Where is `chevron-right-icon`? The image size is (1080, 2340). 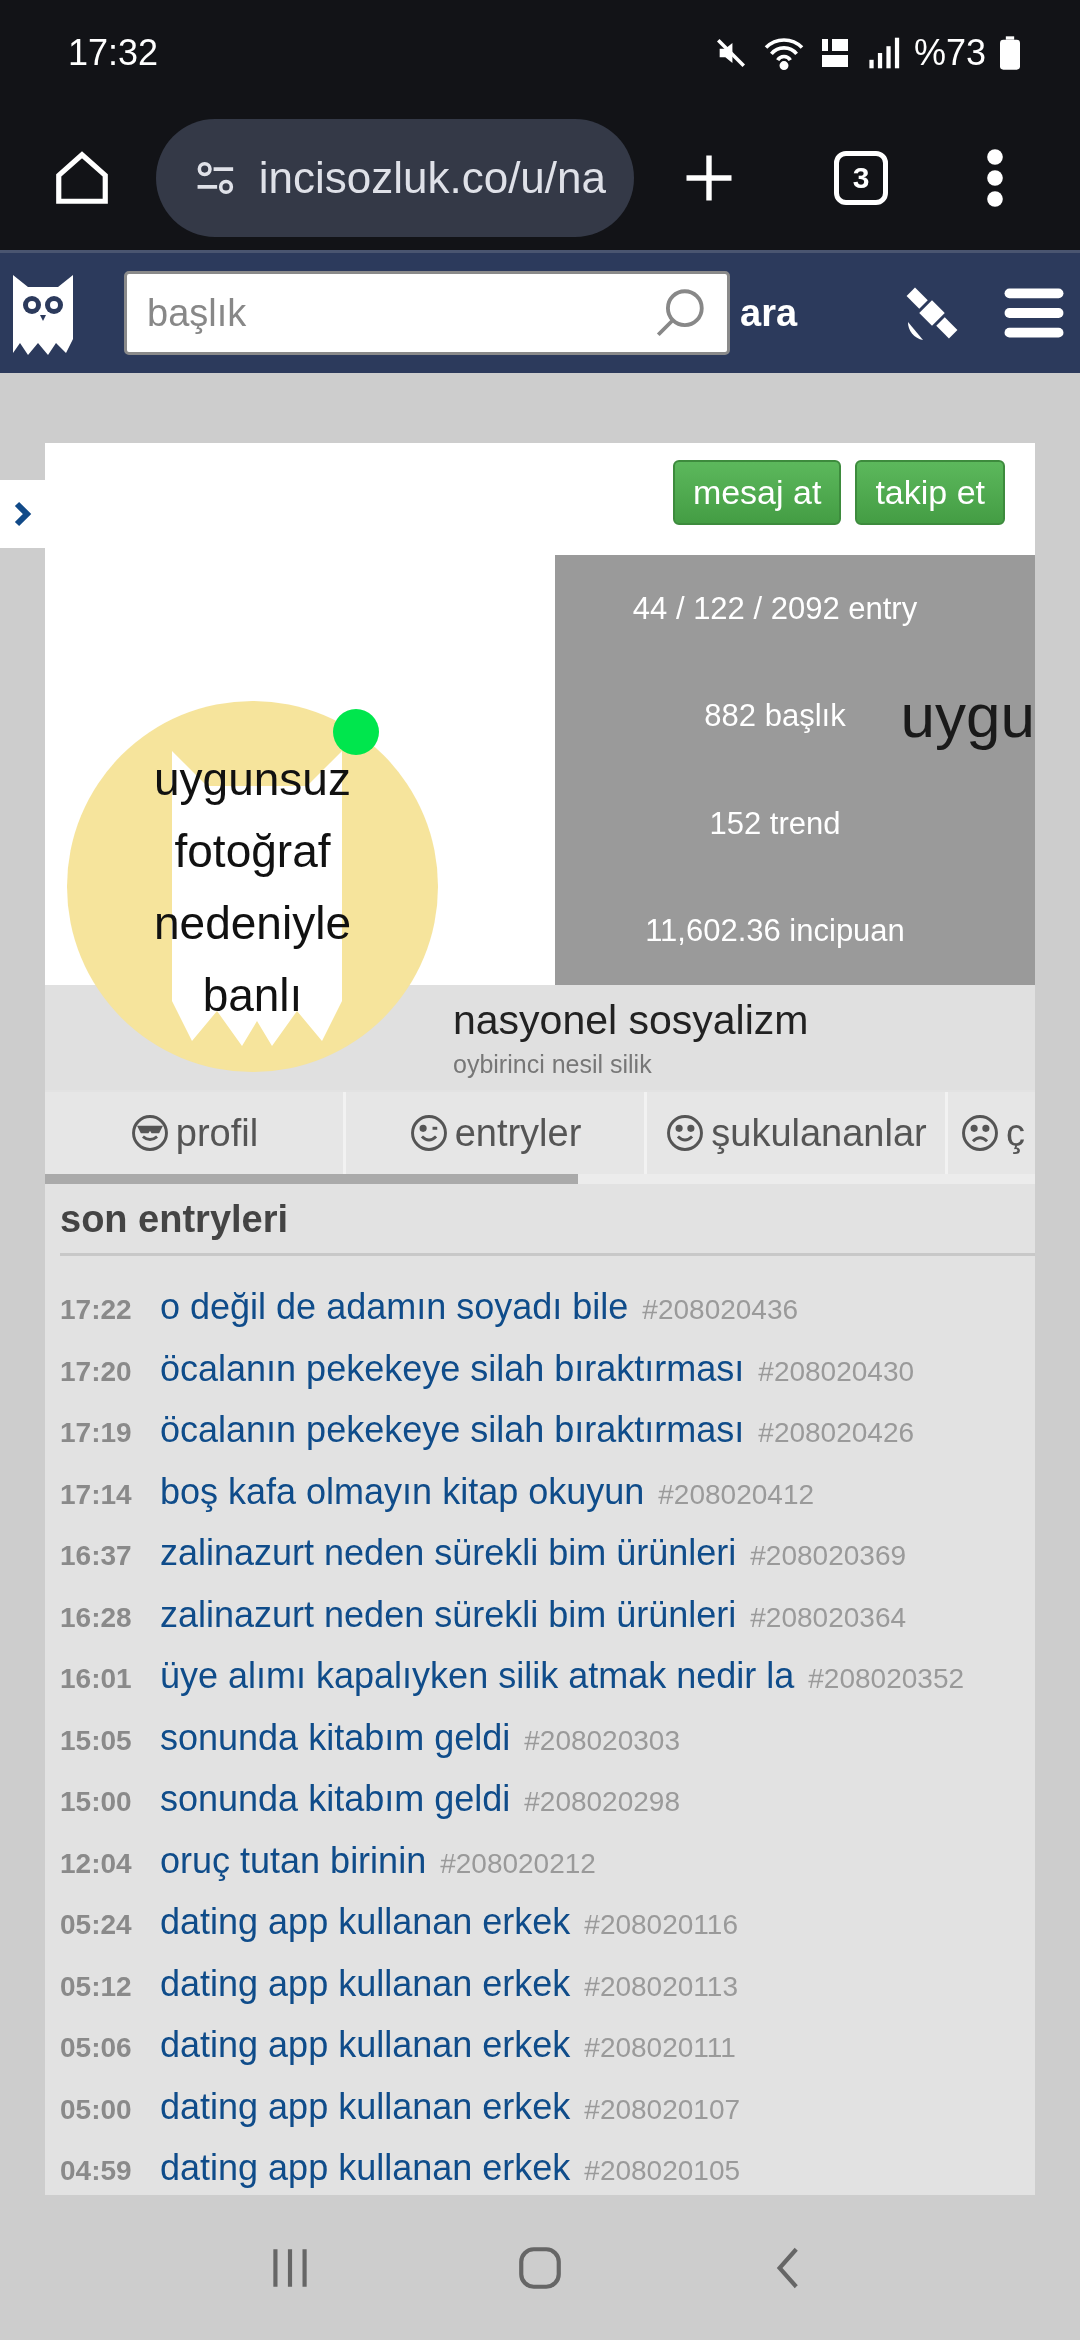 chevron-right-icon is located at coordinates (22, 514).